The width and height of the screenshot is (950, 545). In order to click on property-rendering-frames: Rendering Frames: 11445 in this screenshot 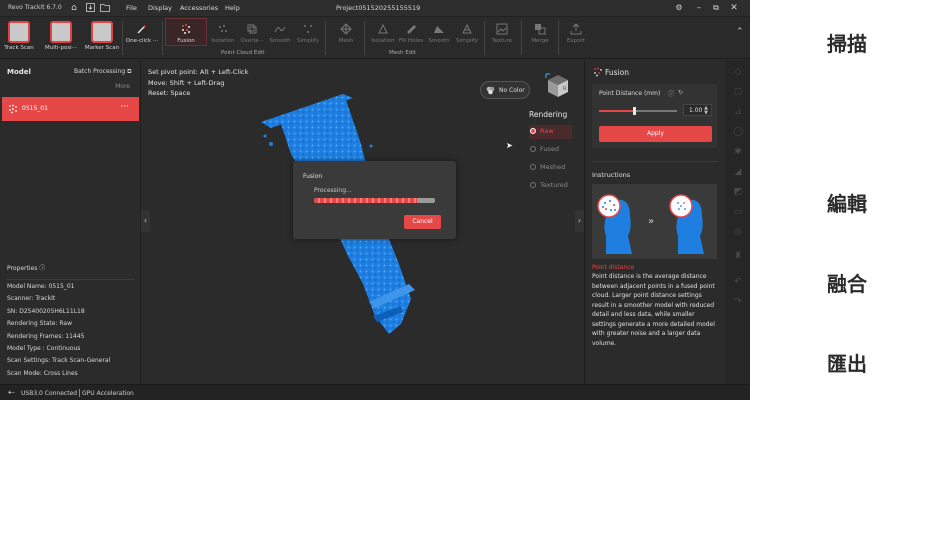, I will do `click(46, 336)`.